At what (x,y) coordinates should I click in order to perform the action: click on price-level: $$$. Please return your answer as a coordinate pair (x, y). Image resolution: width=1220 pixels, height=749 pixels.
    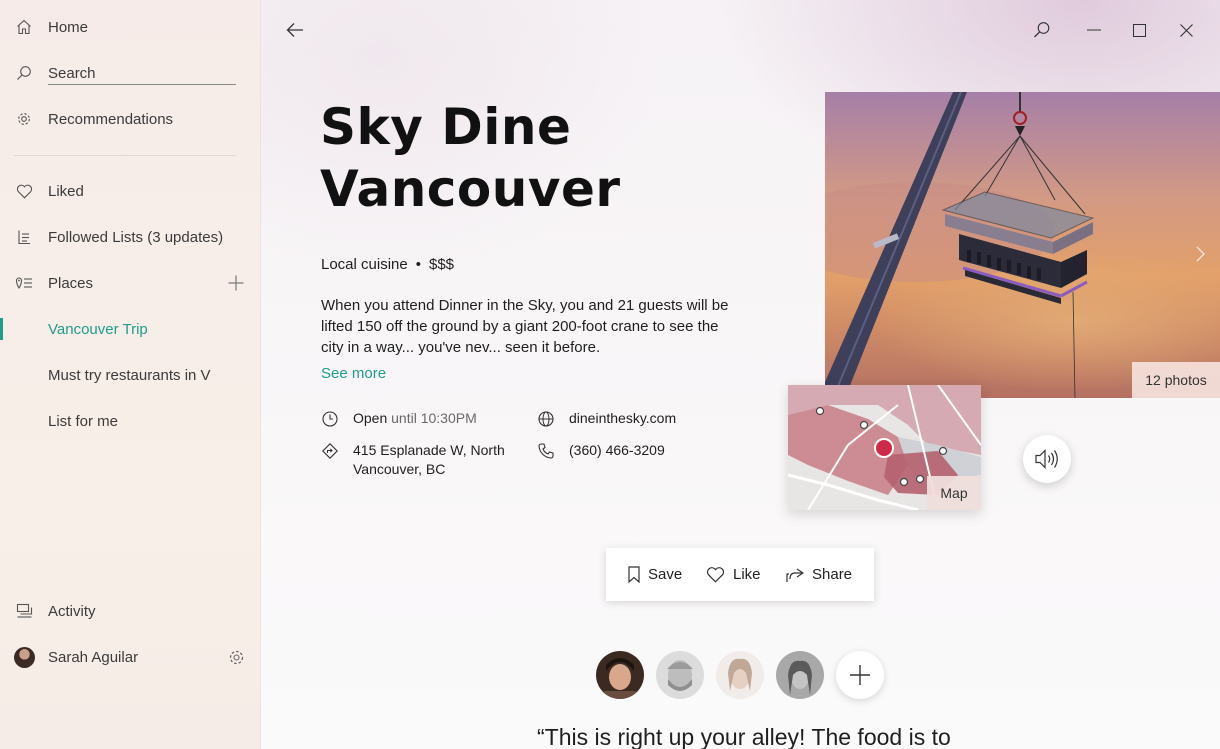
    Looking at the image, I should click on (441, 264).